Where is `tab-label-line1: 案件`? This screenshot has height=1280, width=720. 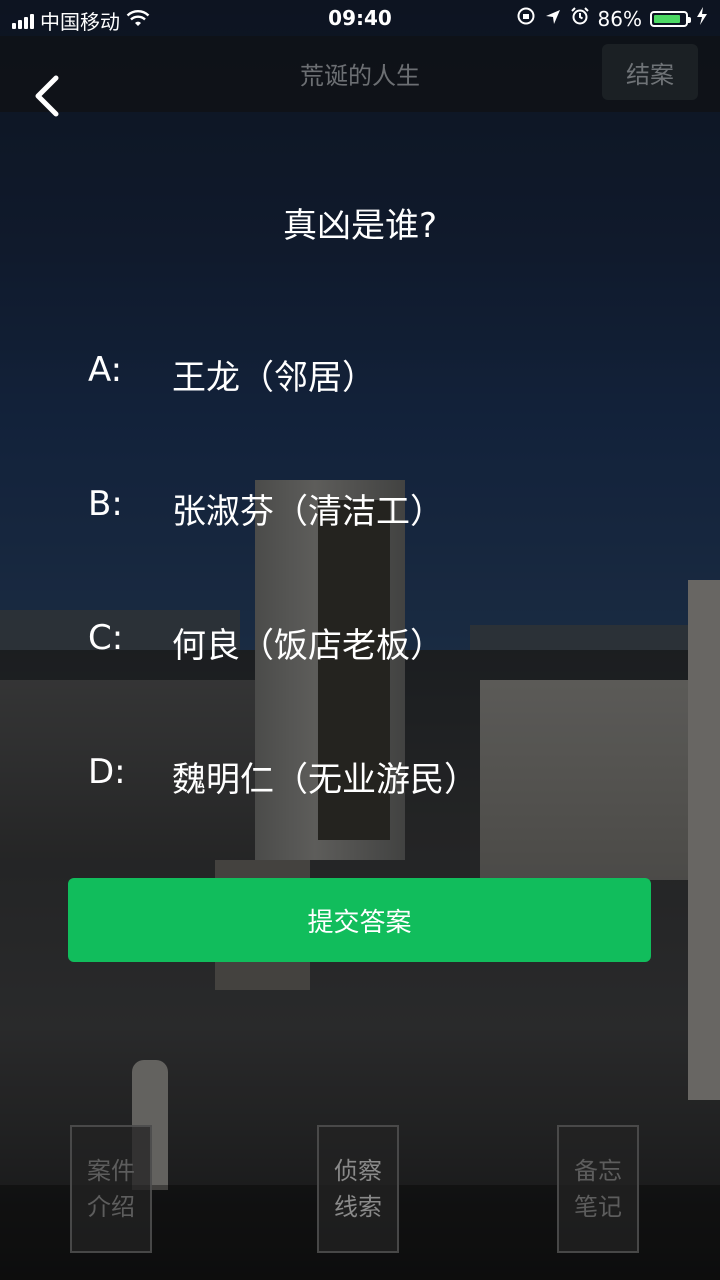 tab-label-line1: 案件 is located at coordinates (111, 1171).